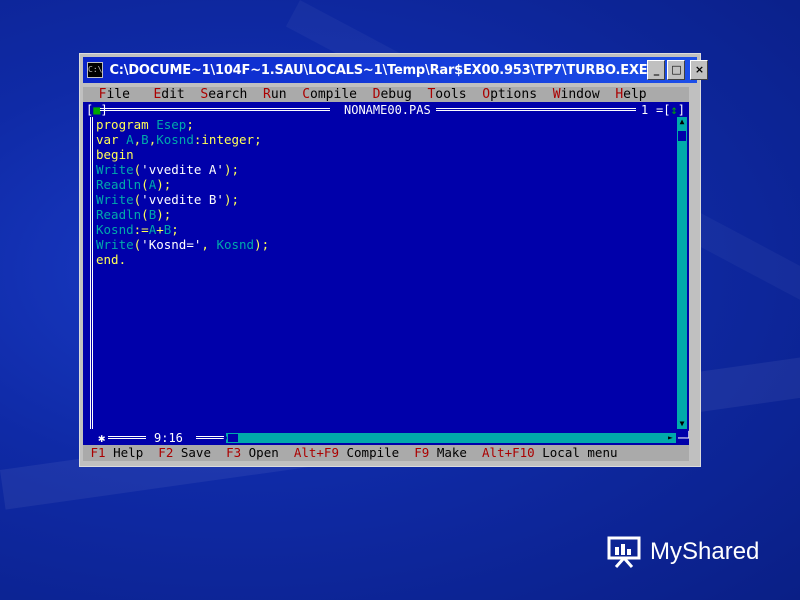 This screenshot has width=800, height=600. Describe the element at coordinates (682, 424) in the screenshot. I see `scroll-down-arrow-icon: ▼` at that location.